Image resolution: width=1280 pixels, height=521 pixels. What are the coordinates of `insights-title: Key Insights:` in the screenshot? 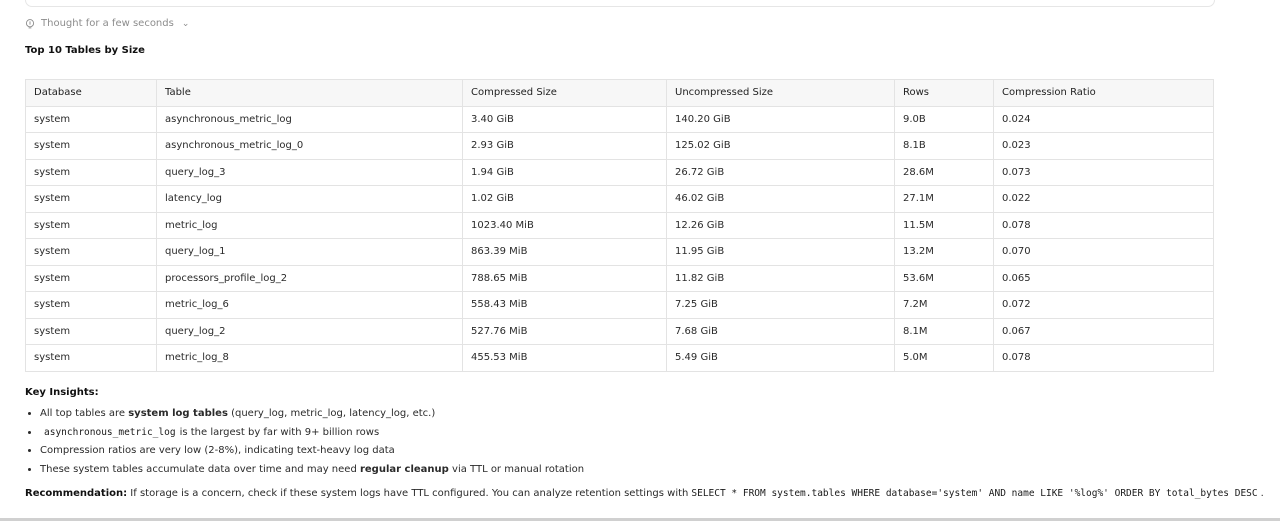 It's located at (62, 392).